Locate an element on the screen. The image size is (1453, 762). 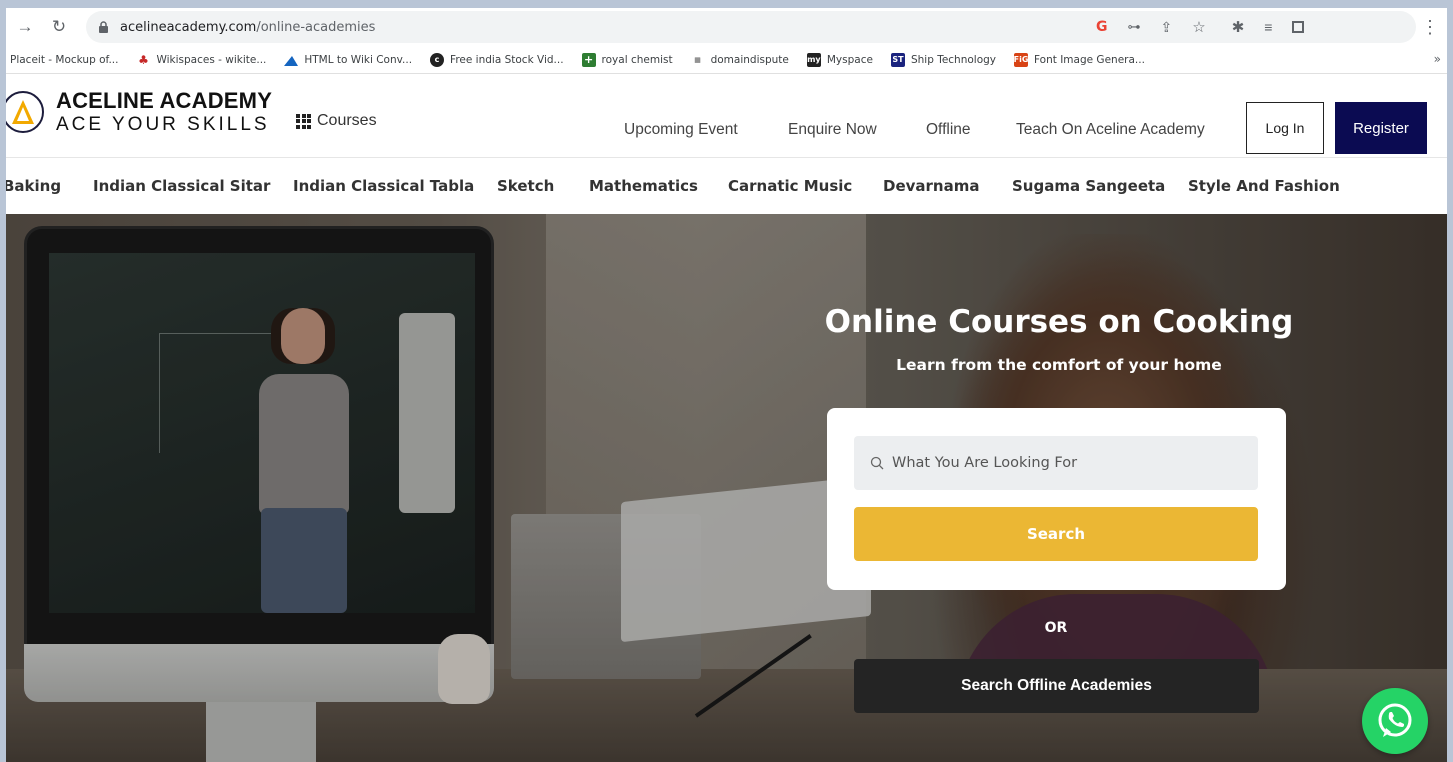
hero-title: Online Courses on Cooking is located at coordinates (1059, 322).